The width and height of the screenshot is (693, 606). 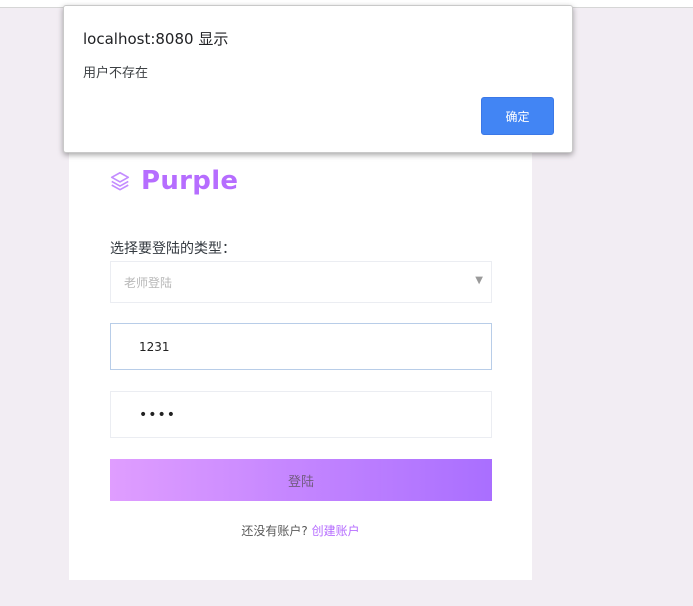 What do you see at coordinates (190, 181) in the screenshot?
I see `brand-name: Purple` at bounding box center [190, 181].